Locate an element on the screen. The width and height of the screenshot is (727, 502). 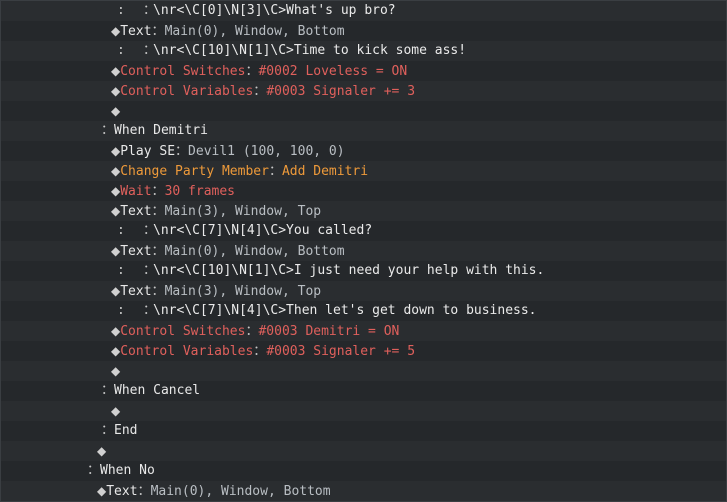
command-args: Devil1 (100, 100, 0) is located at coordinates (266, 151).